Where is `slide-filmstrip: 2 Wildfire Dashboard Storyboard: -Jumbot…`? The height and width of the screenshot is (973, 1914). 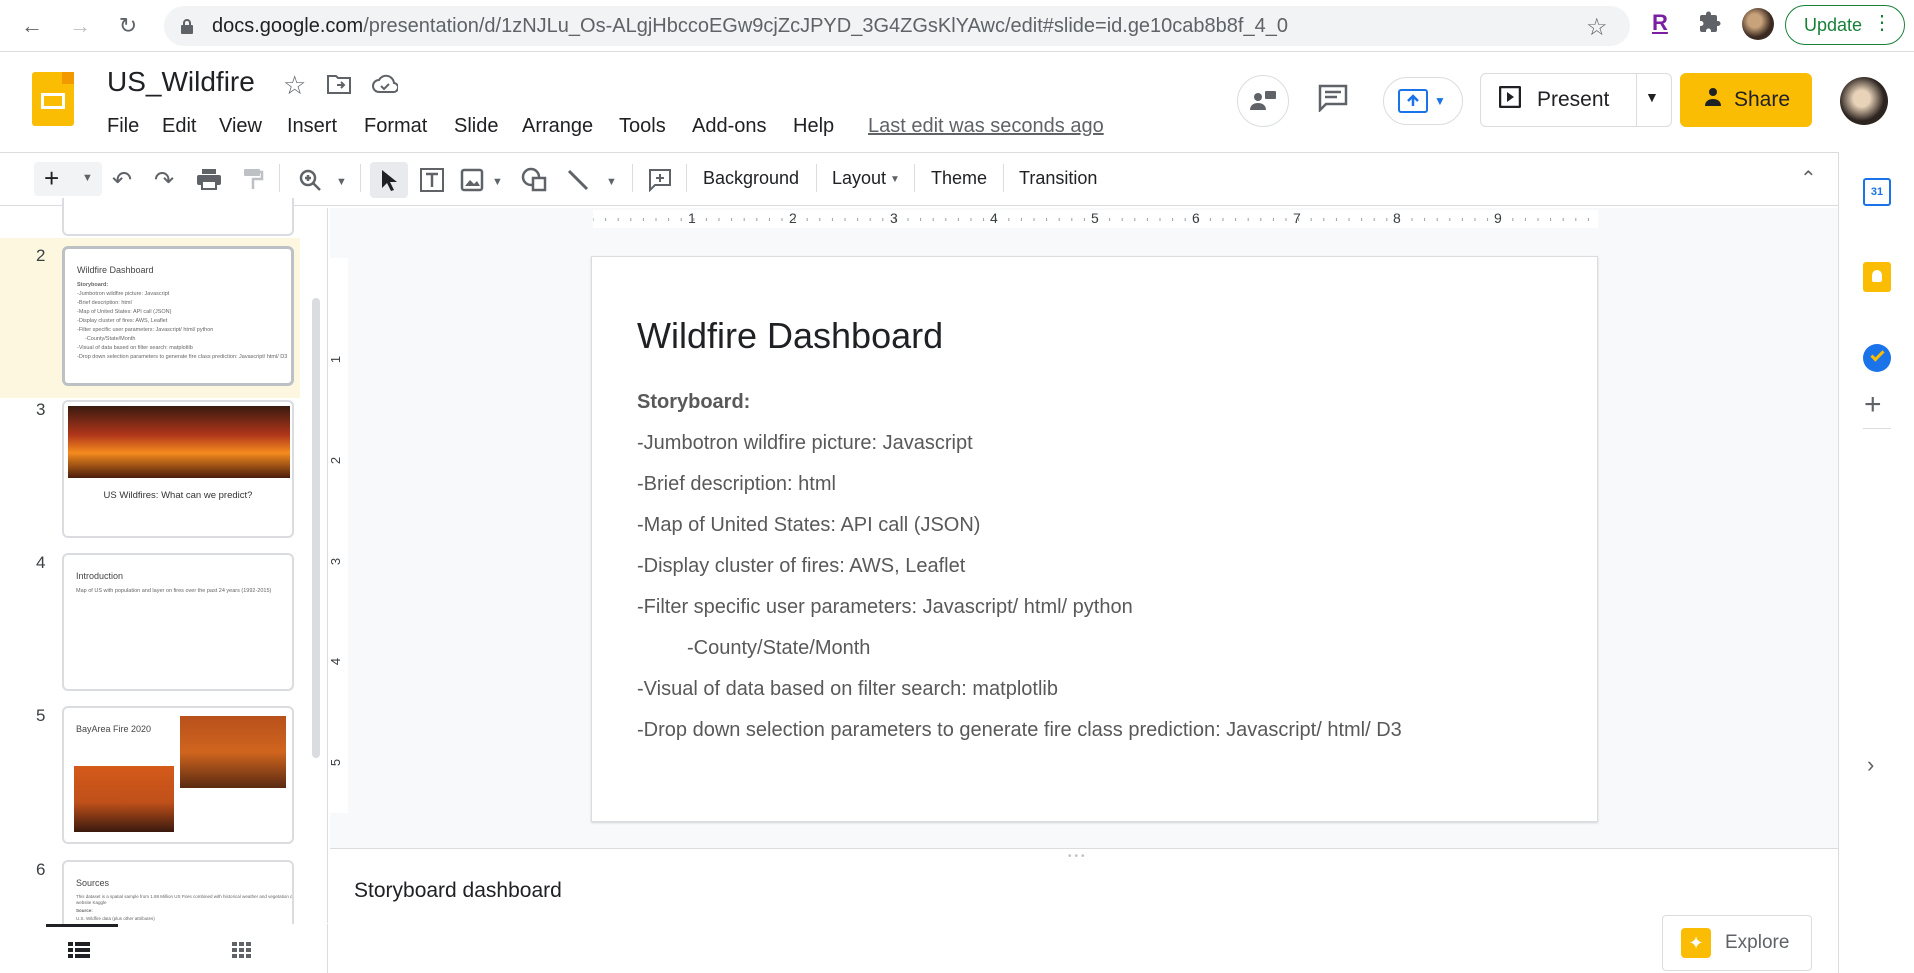
slide-filmstrip: 2 Wildfire Dashboard Storyboard: -Jumbot… is located at coordinates (164, 561).